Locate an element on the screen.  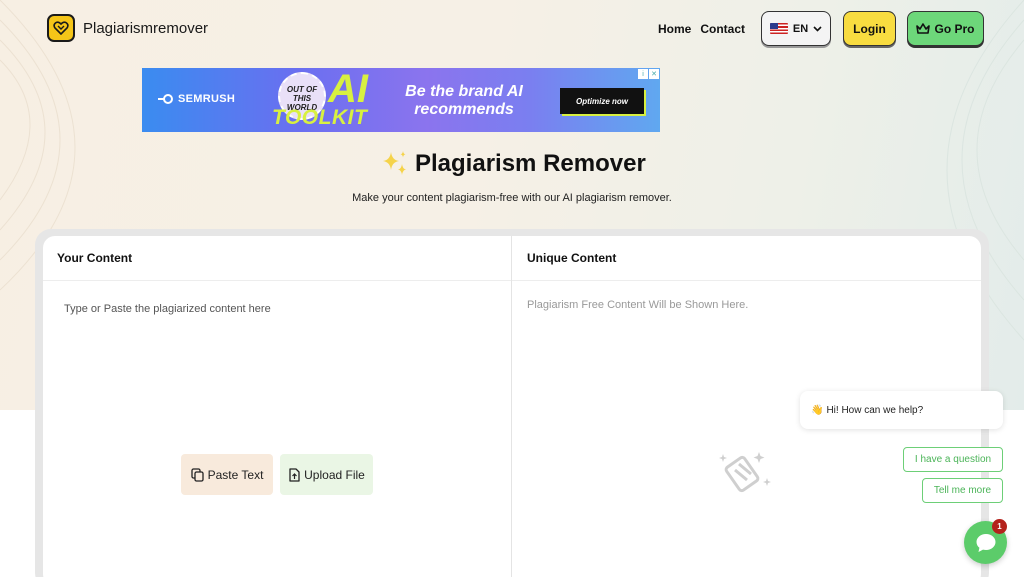
chat-greeting: 👋 Hi! How can we help? is located at coordinates (901, 410).